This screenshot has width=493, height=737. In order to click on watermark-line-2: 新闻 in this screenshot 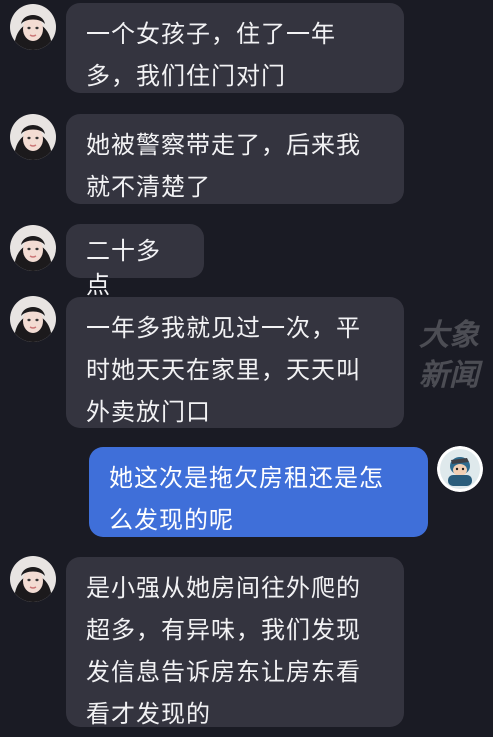, I will do `click(449, 375)`.